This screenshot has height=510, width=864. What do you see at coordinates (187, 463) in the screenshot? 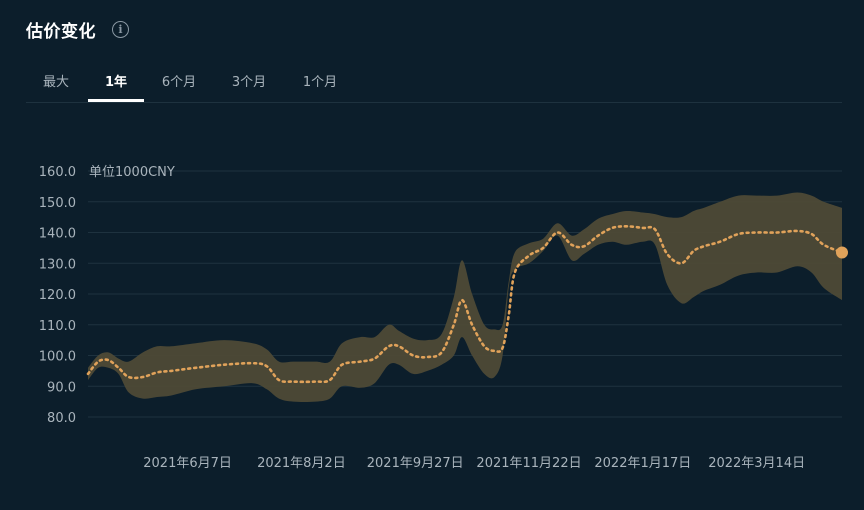
I see `x-tick-label: 2021年6月7日` at bounding box center [187, 463].